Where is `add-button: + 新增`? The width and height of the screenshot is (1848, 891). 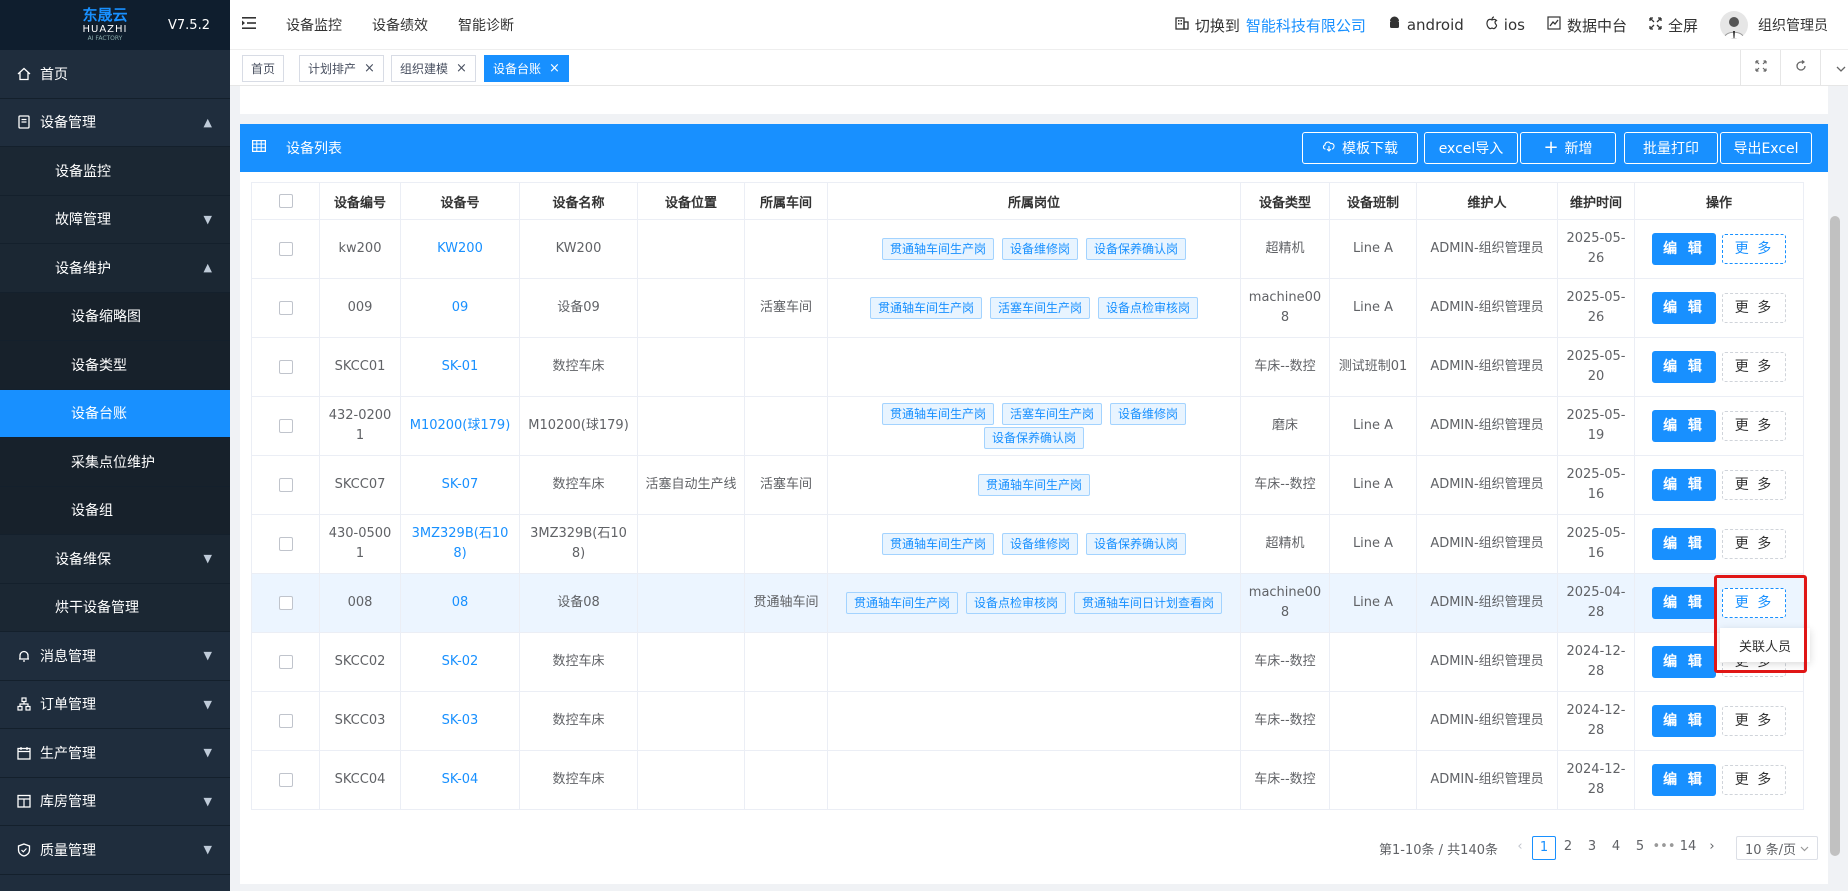 add-button: + 新增 is located at coordinates (1568, 148).